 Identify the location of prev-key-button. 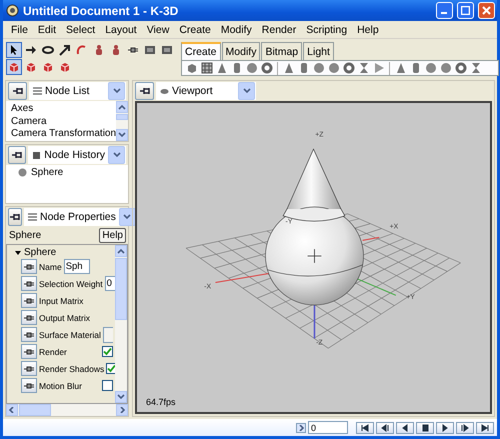
(385, 428).